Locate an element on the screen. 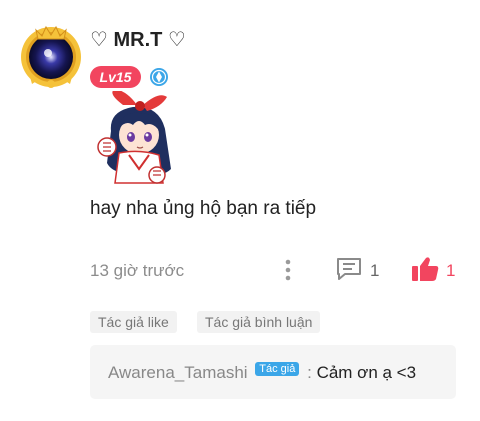 This screenshot has height=421, width=480. reply-count: 1 is located at coordinates (375, 270).